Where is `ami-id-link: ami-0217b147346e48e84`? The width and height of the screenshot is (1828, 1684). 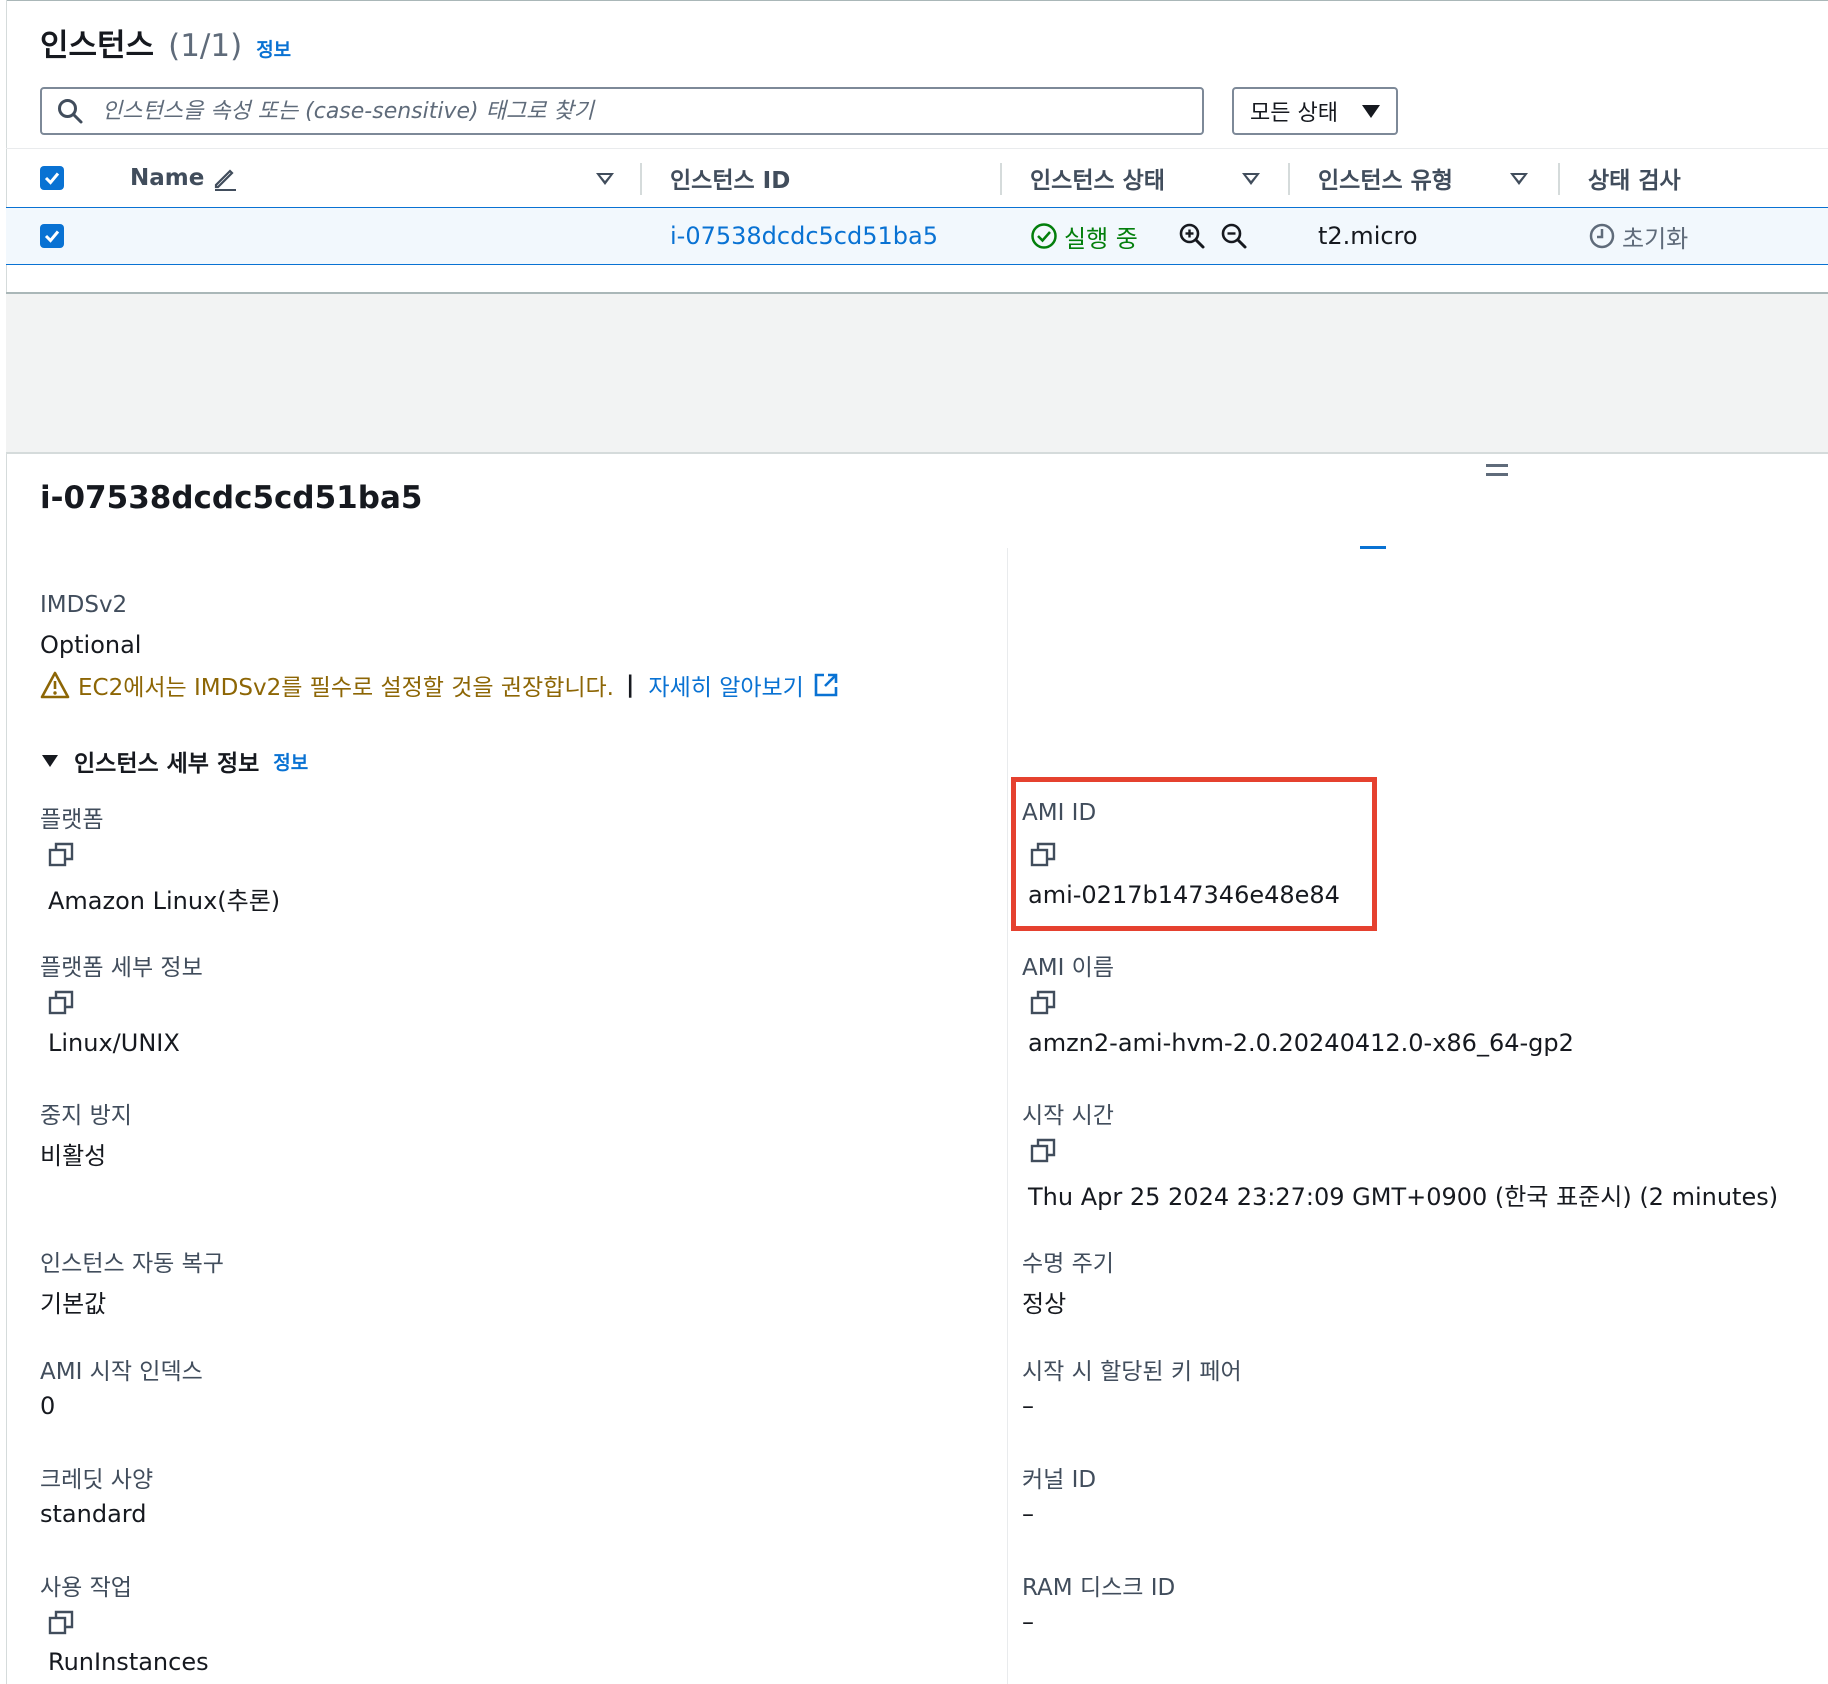
ami-id-link: ami-0217b147346e48e84 is located at coordinates (1184, 895).